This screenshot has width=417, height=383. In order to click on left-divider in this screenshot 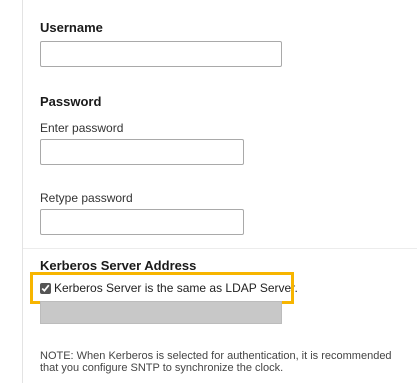, I will do `click(22, 191)`.